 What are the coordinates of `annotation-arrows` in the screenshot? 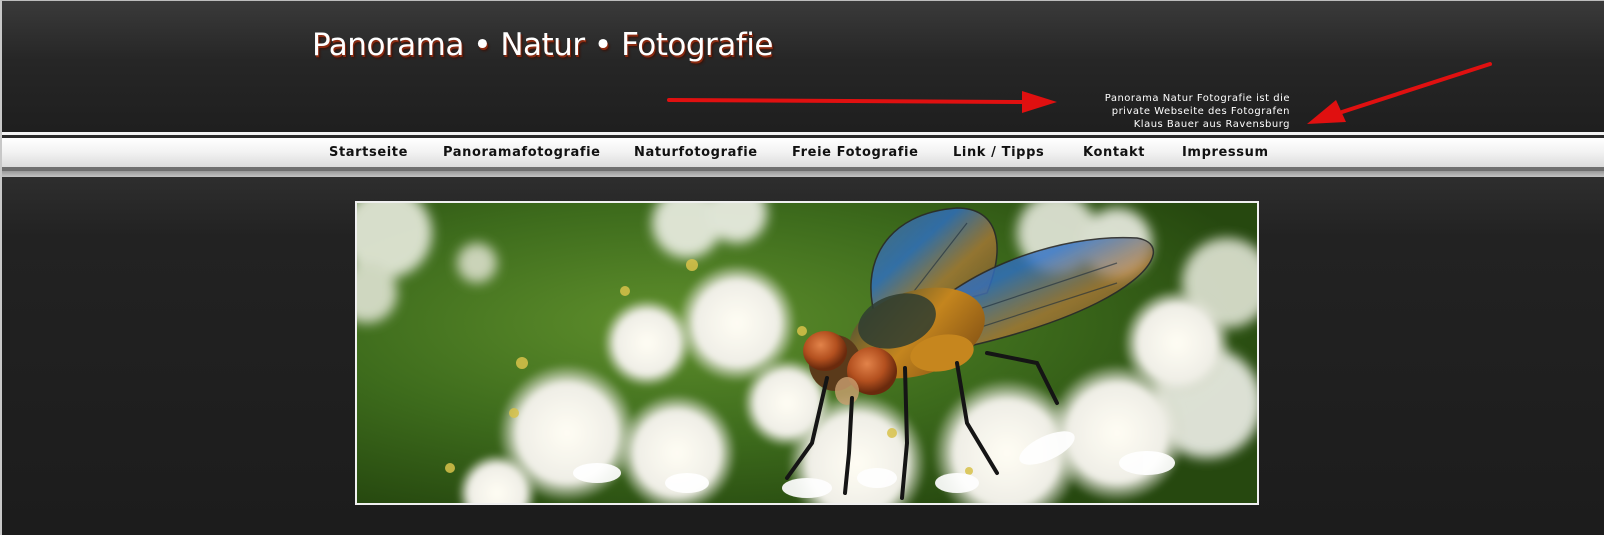 It's located at (1079, 93).